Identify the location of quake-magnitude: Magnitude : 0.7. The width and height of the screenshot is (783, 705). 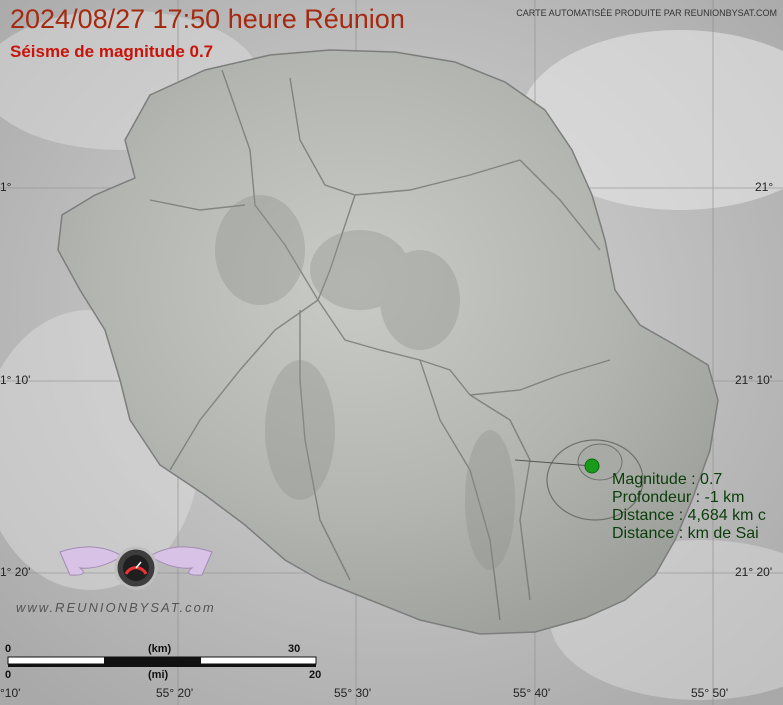
(667, 479).